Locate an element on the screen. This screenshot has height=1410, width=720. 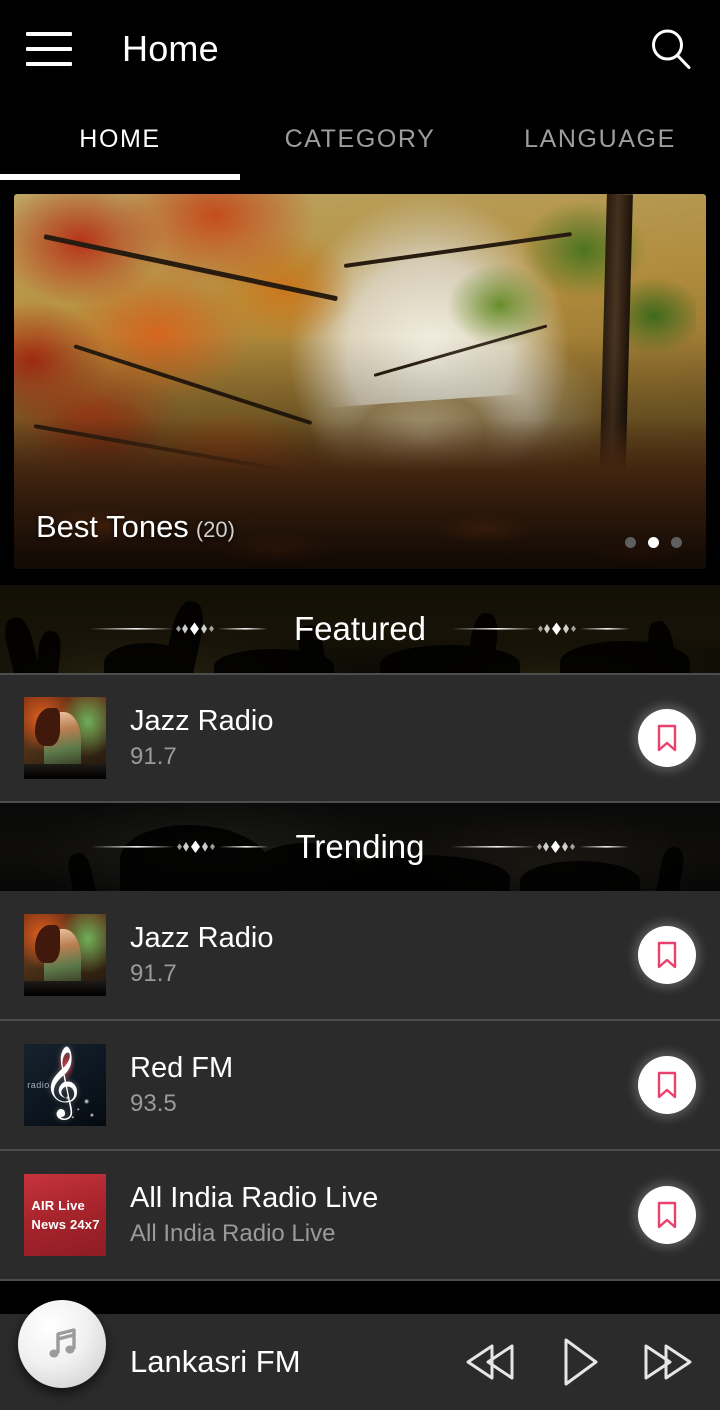
tab-bar: HOME CATEGORY LANGUAGE is located at coordinates (360, 139).